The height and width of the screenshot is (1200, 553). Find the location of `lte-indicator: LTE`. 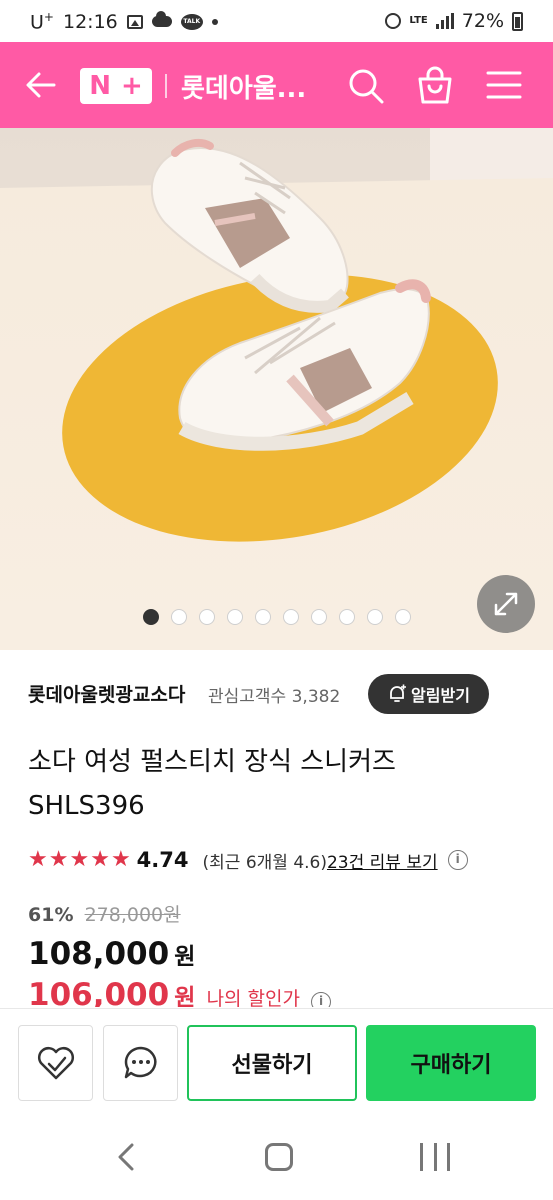

lte-indicator: LTE is located at coordinates (418, 20).